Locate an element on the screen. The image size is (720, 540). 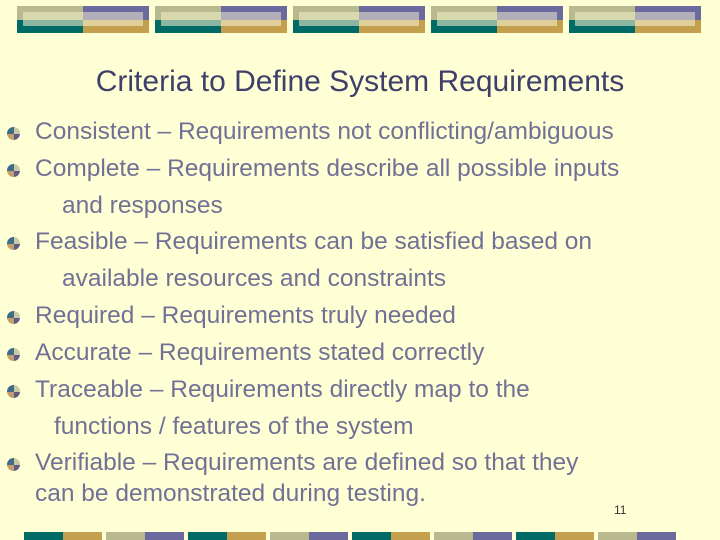
bullet-feasible-continuation: available resources and constraints is located at coordinates (254, 278).